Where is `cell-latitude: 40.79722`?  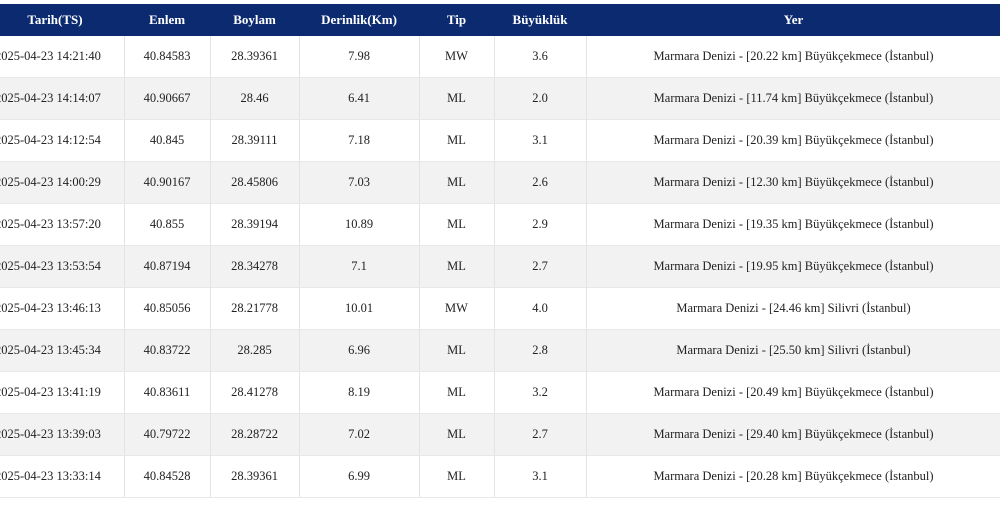
cell-latitude: 40.79722 is located at coordinates (167, 434).